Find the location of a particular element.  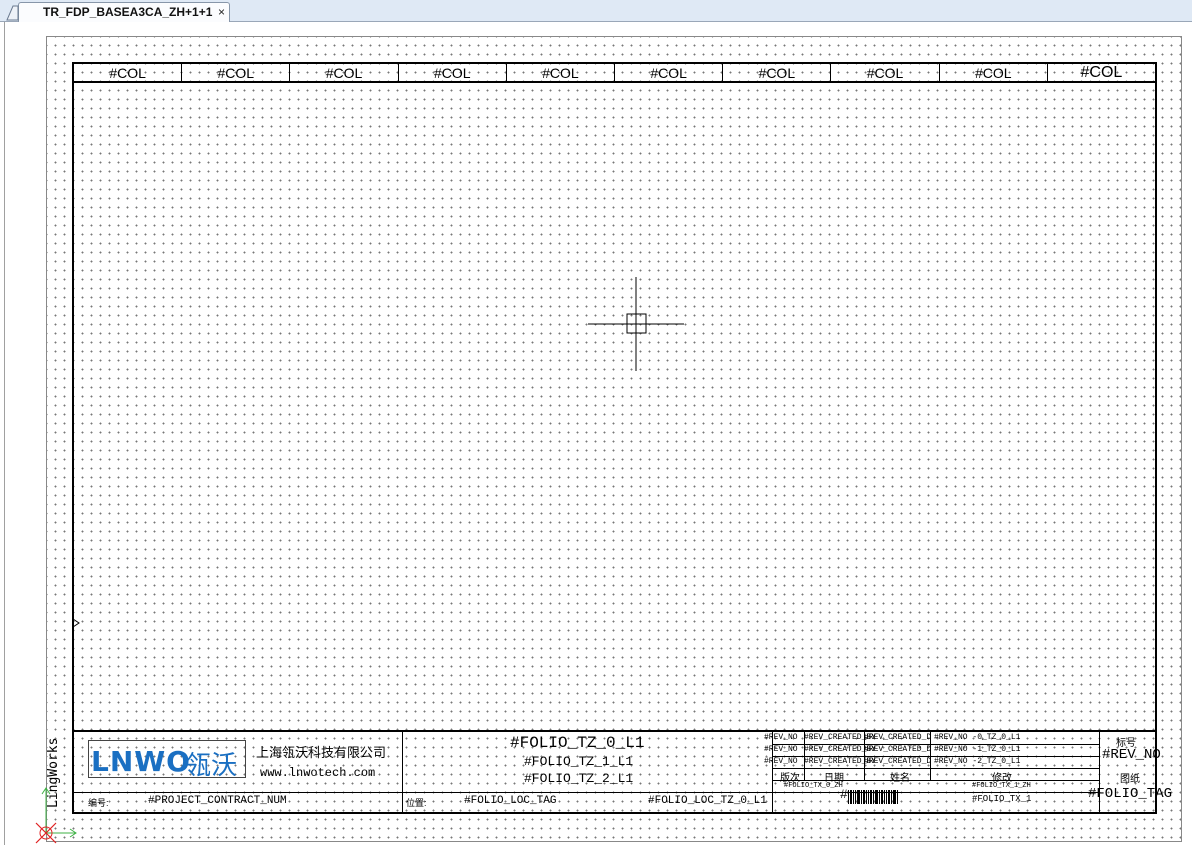

logo-chinese-text: 瓴沃 is located at coordinates (211, 766).